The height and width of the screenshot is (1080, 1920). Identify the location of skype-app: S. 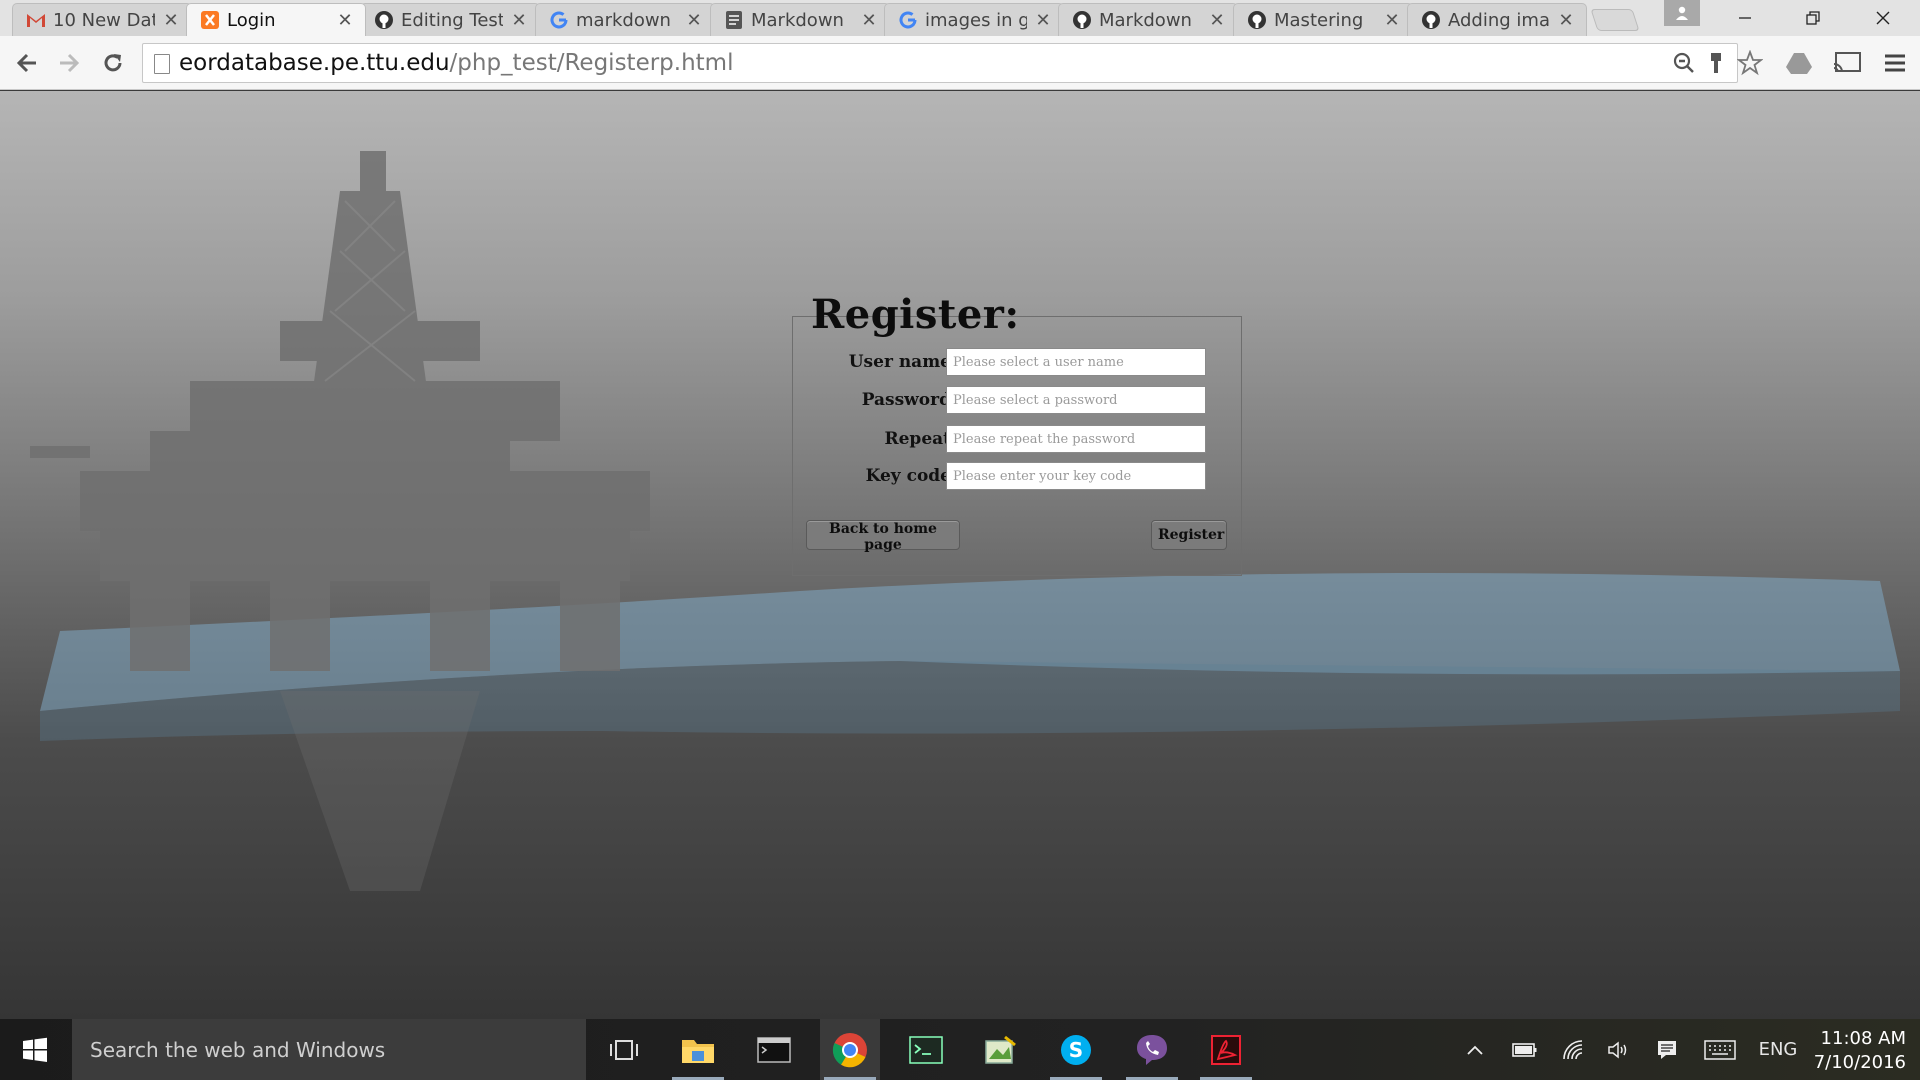
(1076, 1049).